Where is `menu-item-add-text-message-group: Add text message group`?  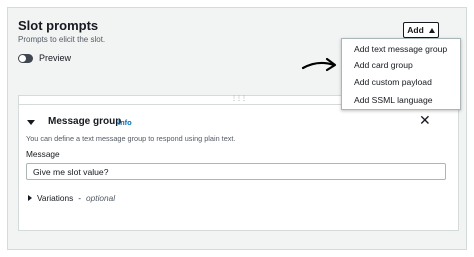 menu-item-add-text-message-group: Add text message group is located at coordinates (400, 49).